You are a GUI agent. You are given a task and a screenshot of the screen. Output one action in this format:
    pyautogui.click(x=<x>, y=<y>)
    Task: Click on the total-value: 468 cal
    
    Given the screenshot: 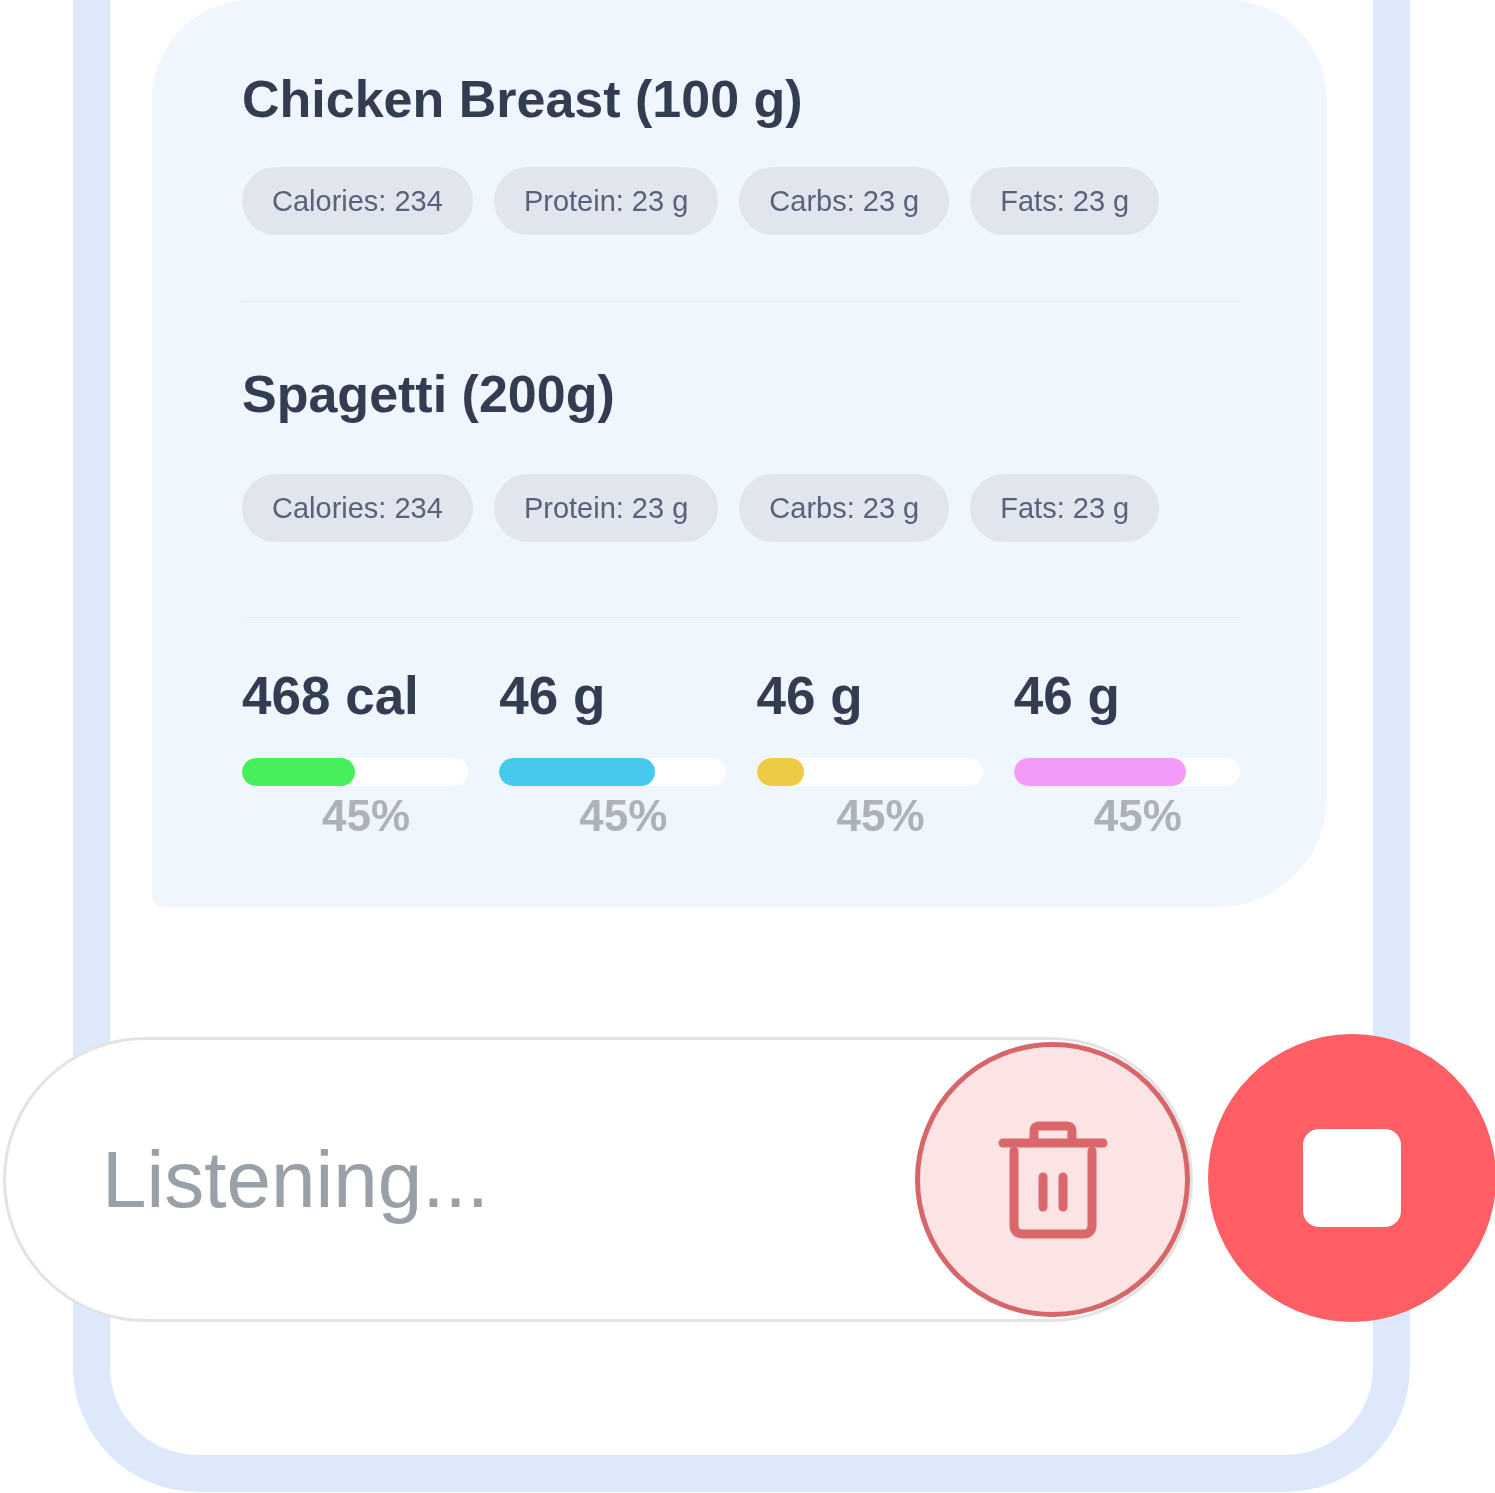 What is the action you would take?
    pyautogui.click(x=331, y=696)
    